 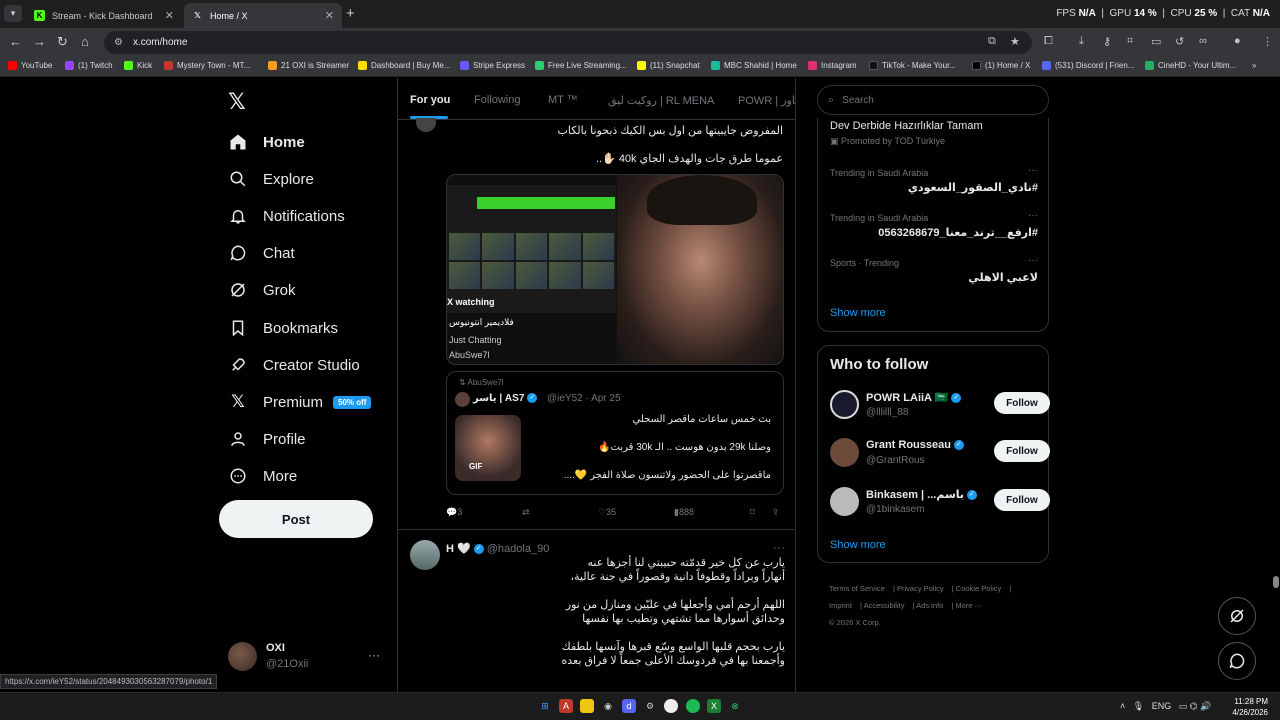 I want to click on nav-more: More, so click(x=262, y=476).